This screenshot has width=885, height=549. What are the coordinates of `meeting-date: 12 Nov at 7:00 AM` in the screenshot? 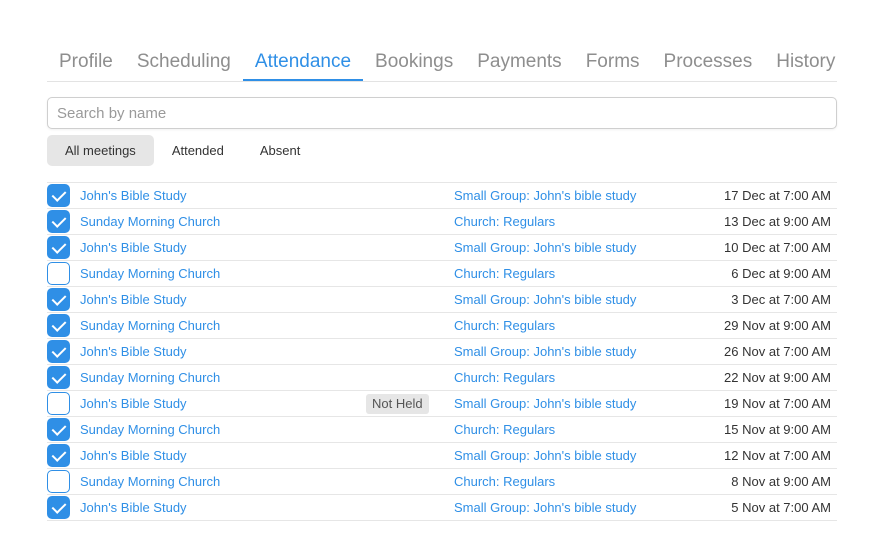 It's located at (777, 455).